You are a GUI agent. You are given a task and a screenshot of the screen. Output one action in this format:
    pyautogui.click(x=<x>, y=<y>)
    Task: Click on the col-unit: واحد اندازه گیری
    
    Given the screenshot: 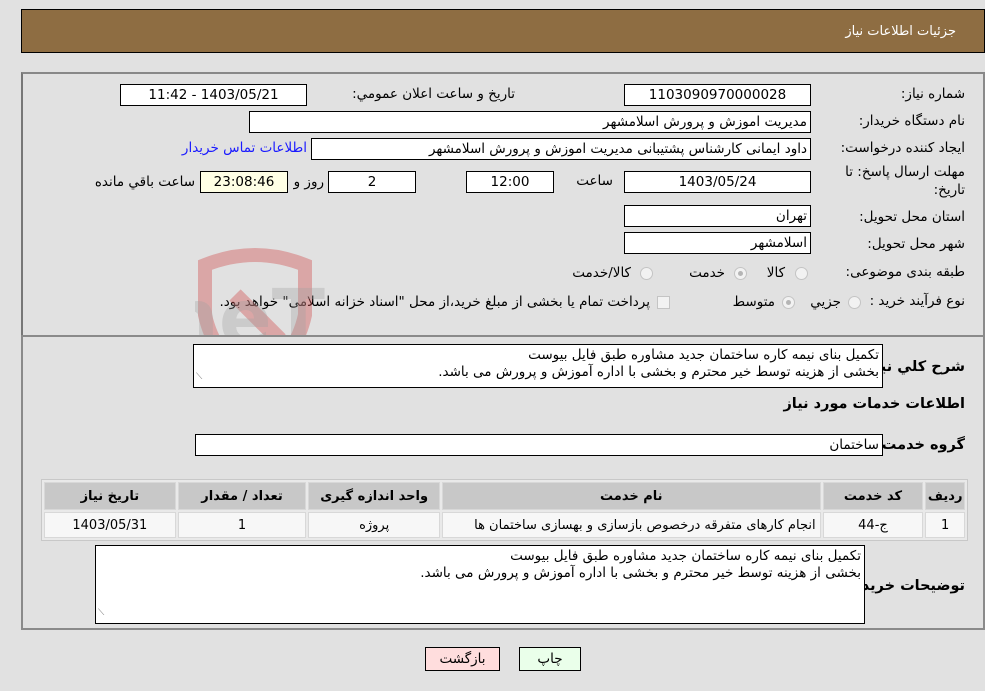 What is the action you would take?
    pyautogui.click(x=374, y=496)
    